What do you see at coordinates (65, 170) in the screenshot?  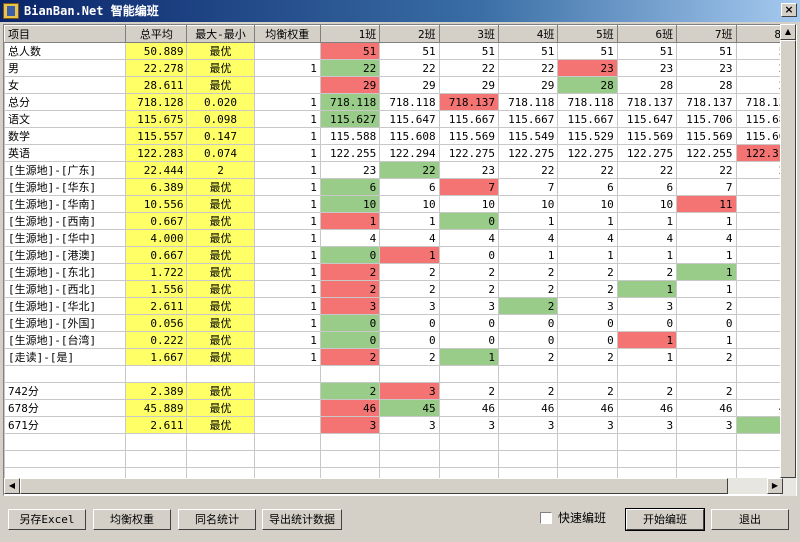 I see `row-label: [生源地]-[广东]` at bounding box center [65, 170].